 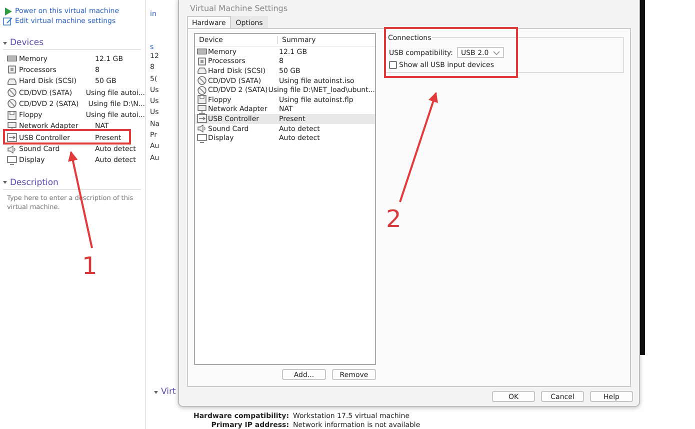 I want to click on section-header: Devices, so click(x=27, y=43).